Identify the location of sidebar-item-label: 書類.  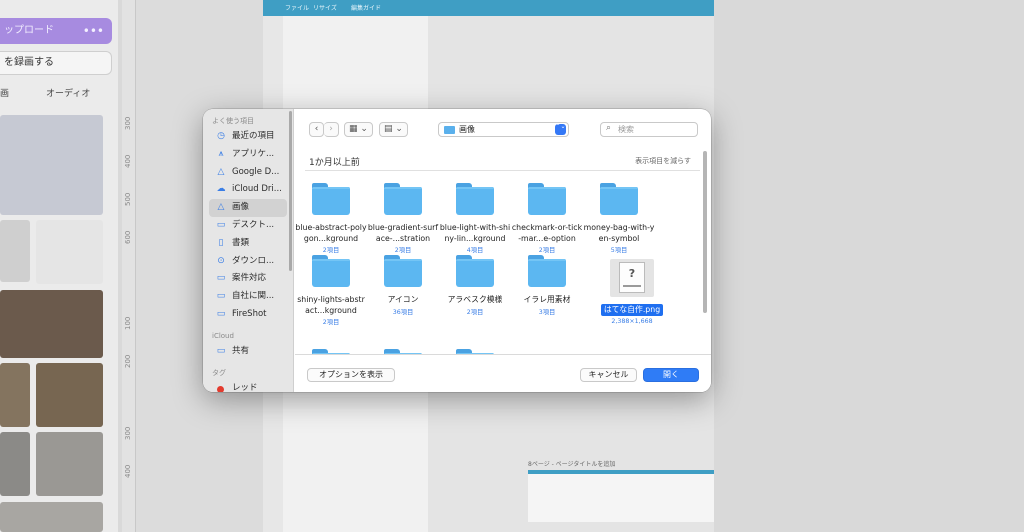
(241, 242).